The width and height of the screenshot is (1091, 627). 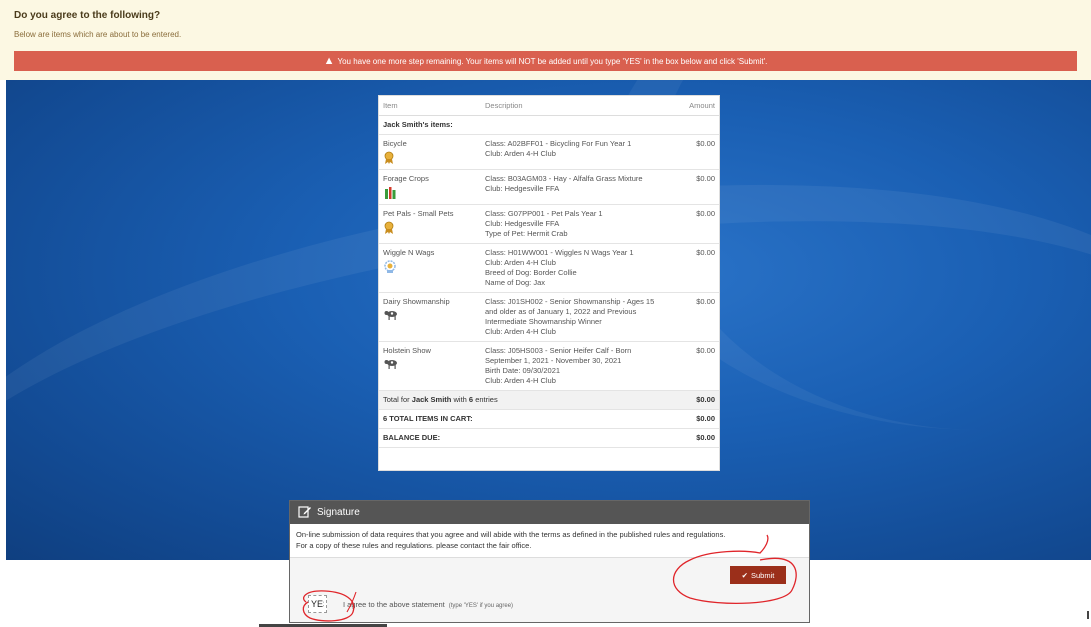 I want to click on submit-button: ✔ Submit, so click(x=758, y=575).